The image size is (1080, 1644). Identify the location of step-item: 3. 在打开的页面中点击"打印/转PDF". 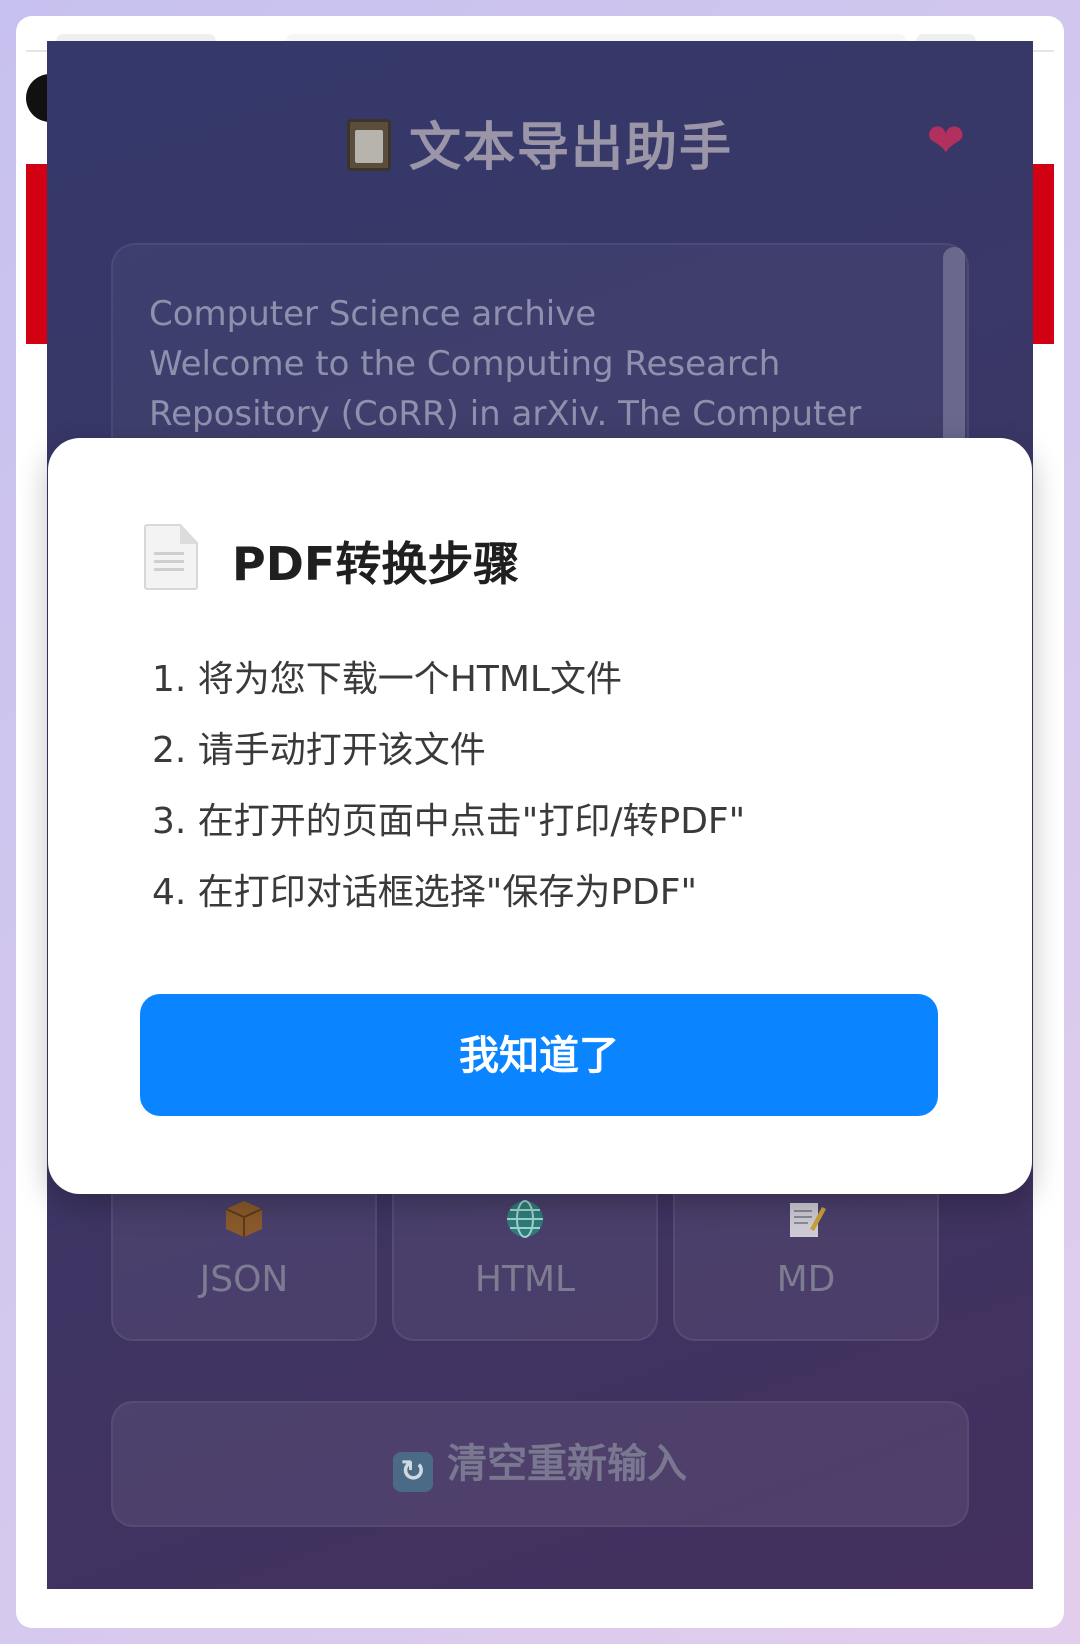
(449, 821).